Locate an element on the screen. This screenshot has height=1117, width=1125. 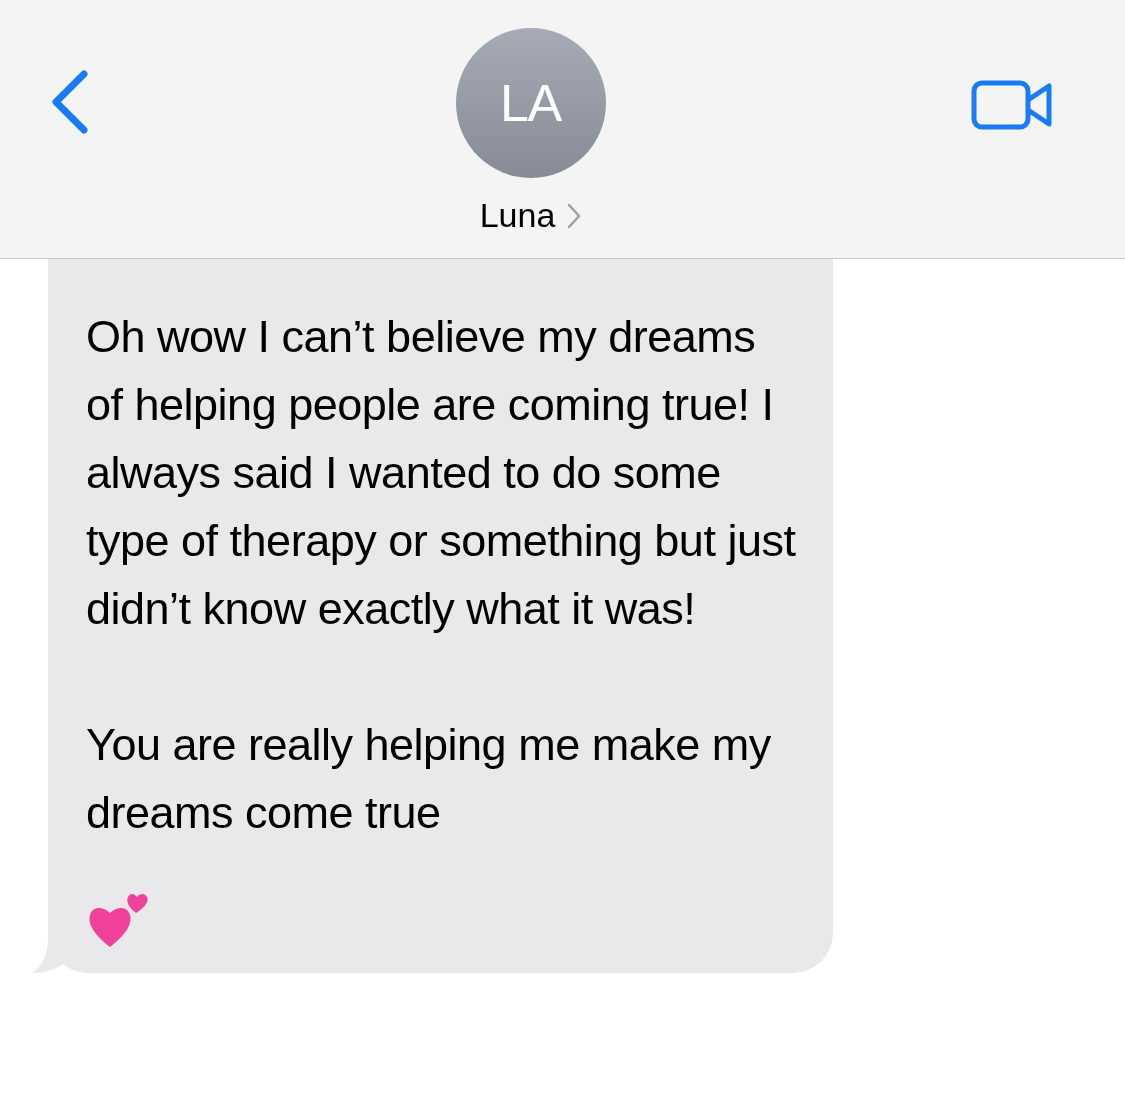
video-camera-icon is located at coordinates (1012, 105).